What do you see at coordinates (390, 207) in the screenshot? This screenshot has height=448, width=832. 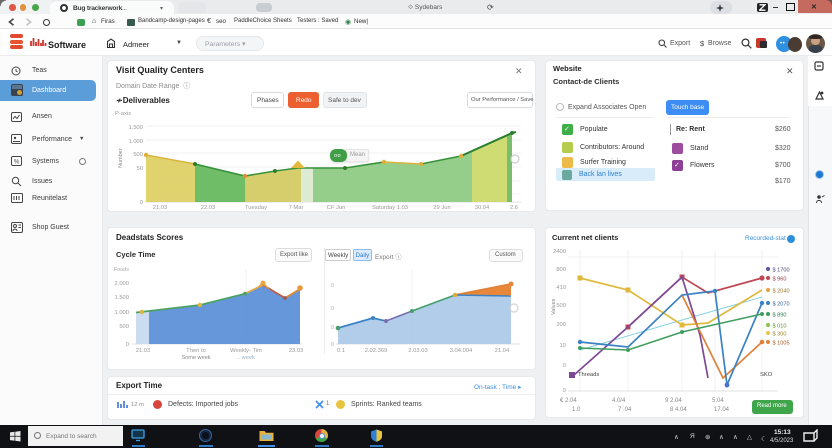 I see `svg-text: Saturday 1.03` at bounding box center [390, 207].